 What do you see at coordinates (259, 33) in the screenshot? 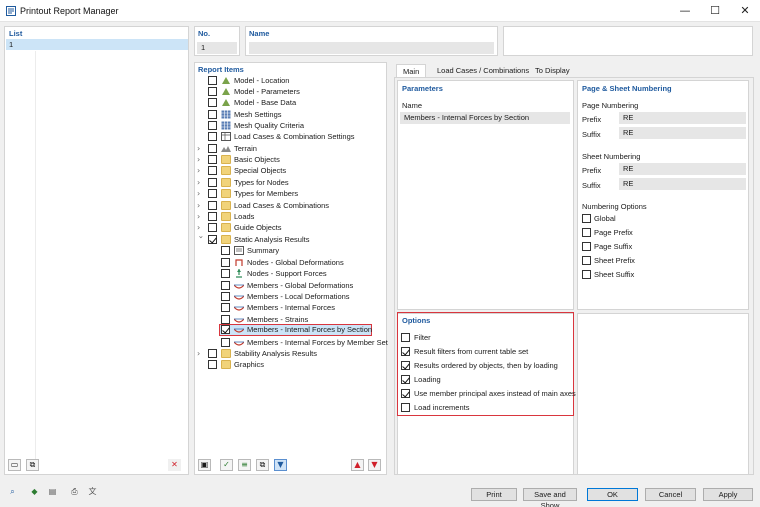
I see `name-label: Name` at bounding box center [259, 33].